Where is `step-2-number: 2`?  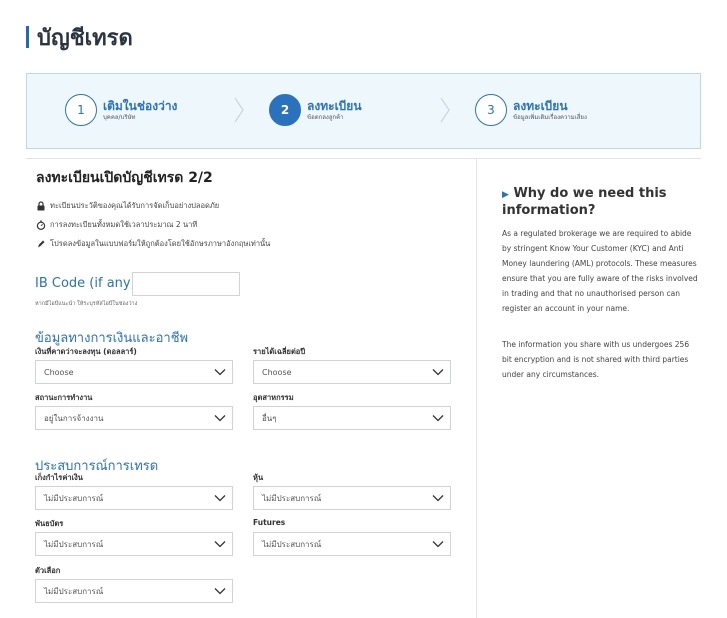 step-2-number: 2 is located at coordinates (285, 110).